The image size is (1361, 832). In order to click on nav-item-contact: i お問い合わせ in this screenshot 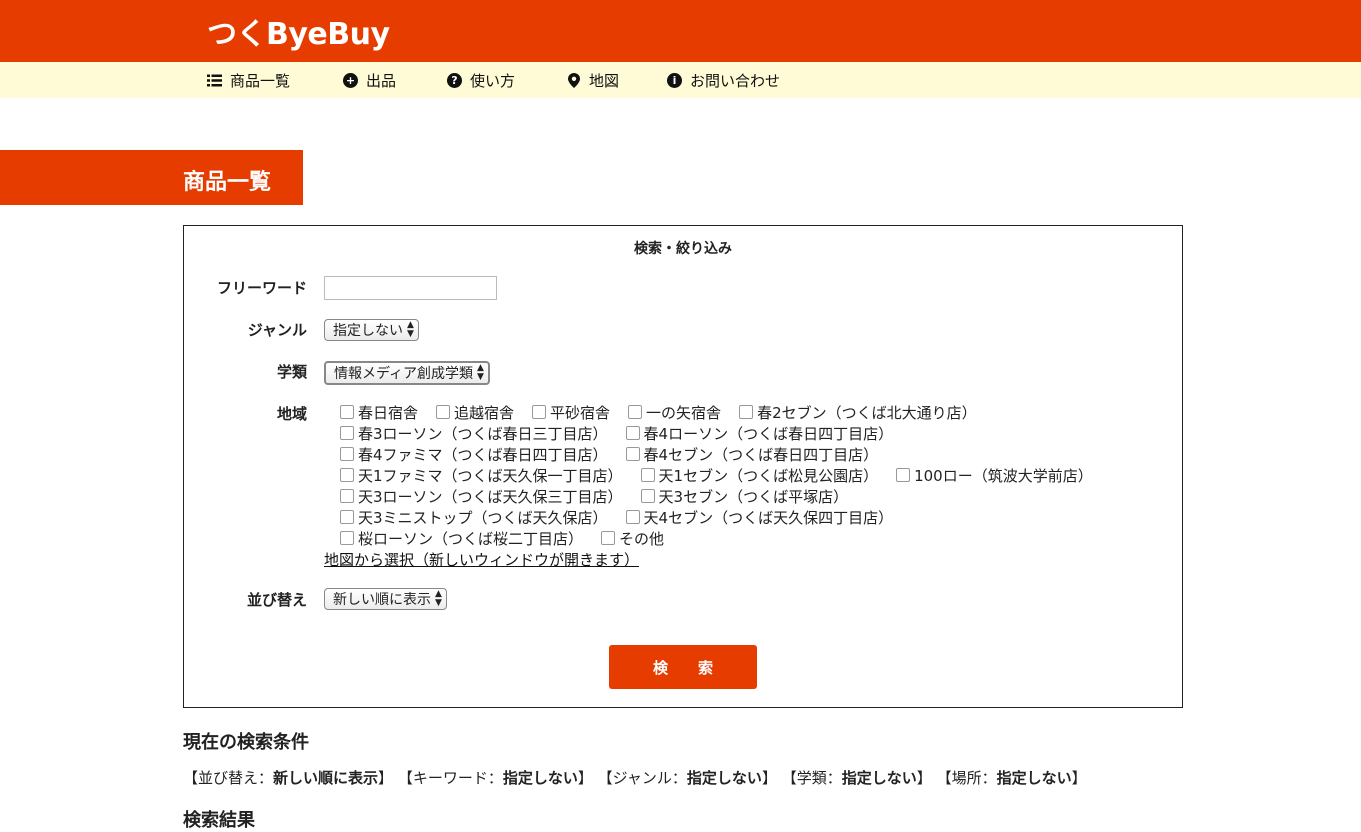, I will do `click(723, 80)`.